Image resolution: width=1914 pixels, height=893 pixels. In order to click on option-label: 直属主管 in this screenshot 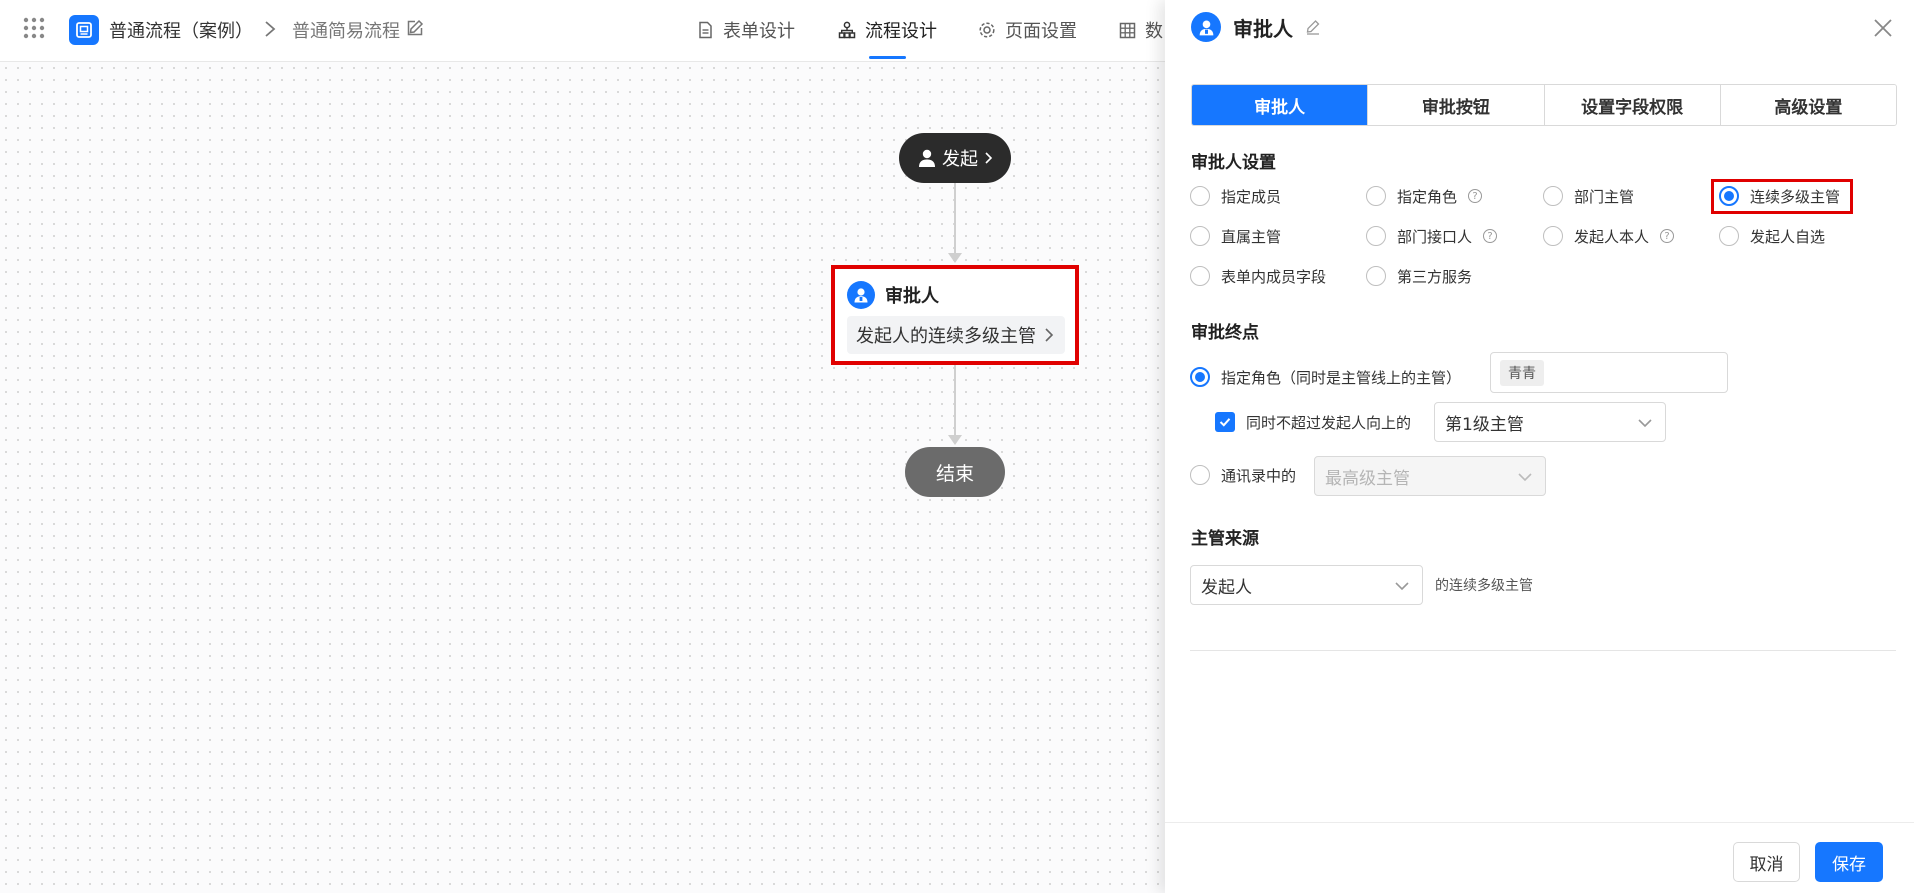, I will do `click(1251, 236)`.